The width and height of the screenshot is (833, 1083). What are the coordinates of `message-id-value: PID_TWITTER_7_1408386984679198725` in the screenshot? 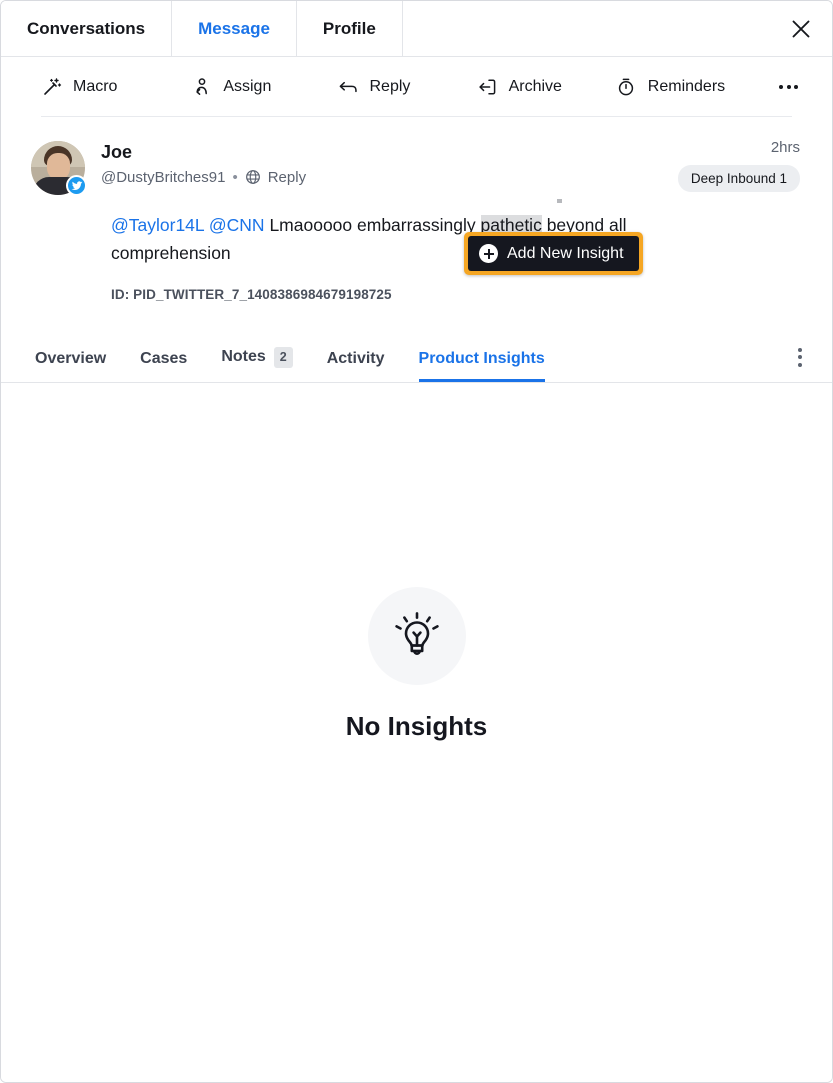 It's located at (262, 294).